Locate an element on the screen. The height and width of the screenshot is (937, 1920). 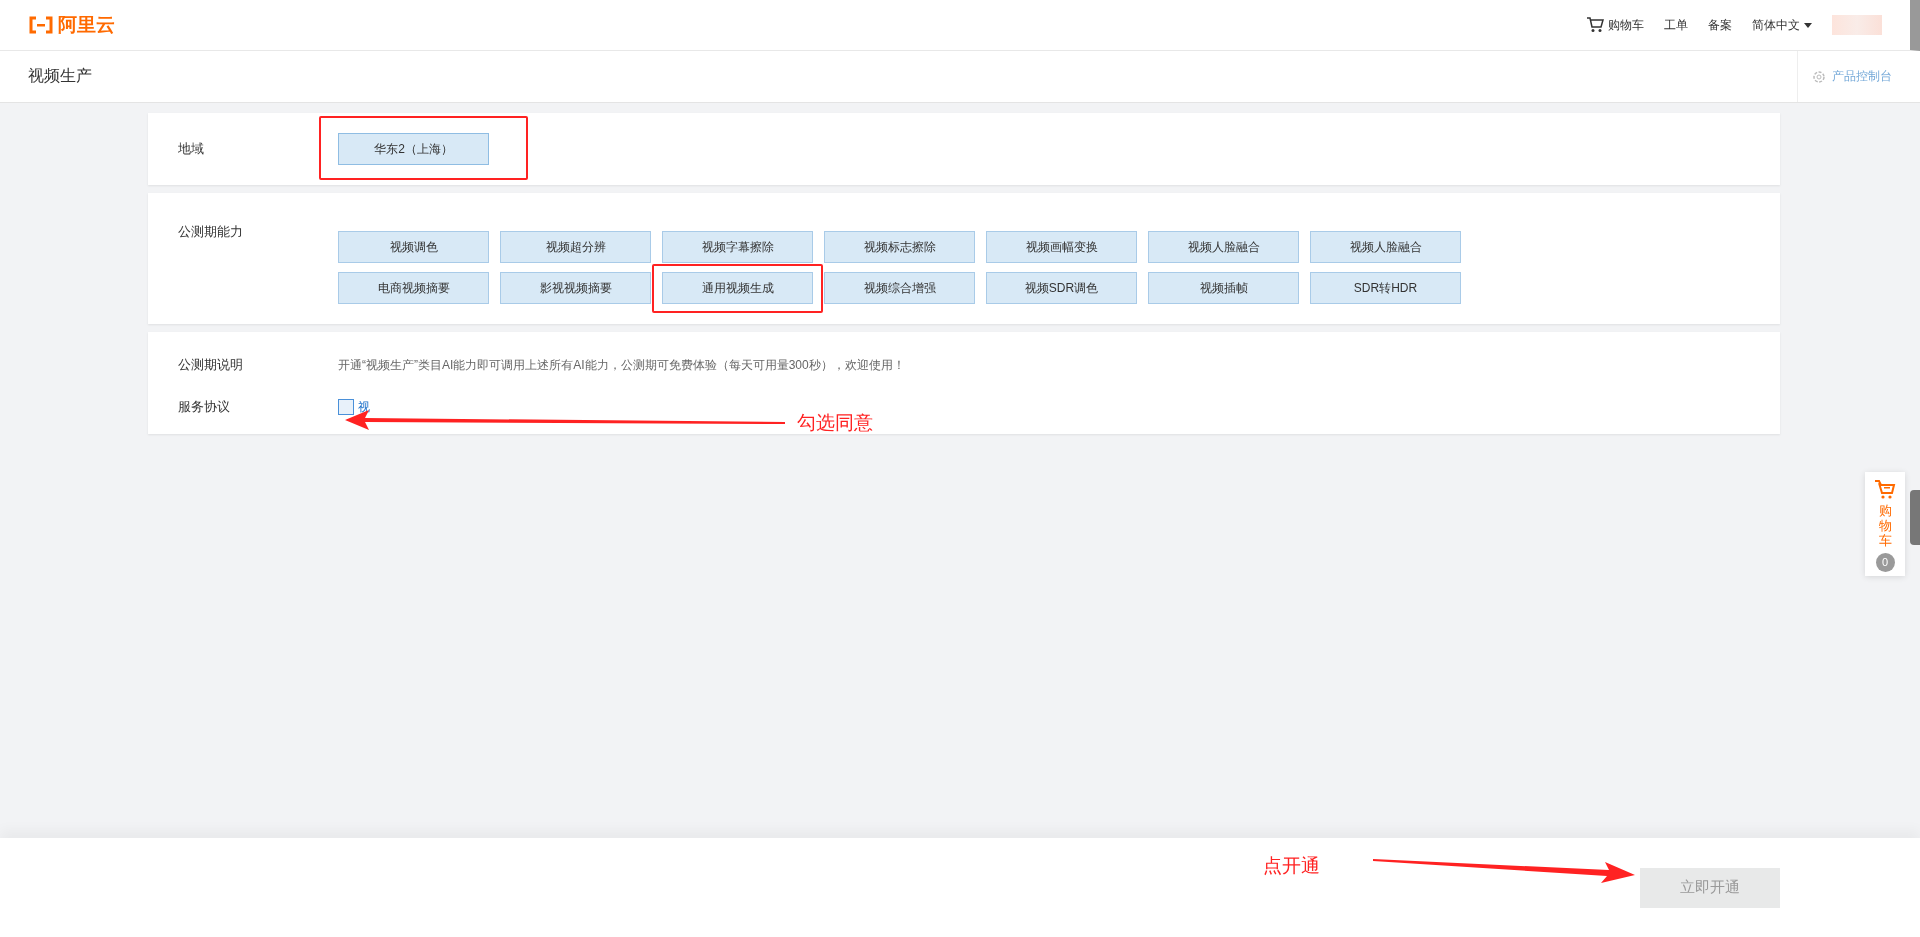
capability-tag: 视频画幅变换 is located at coordinates (1061, 247).